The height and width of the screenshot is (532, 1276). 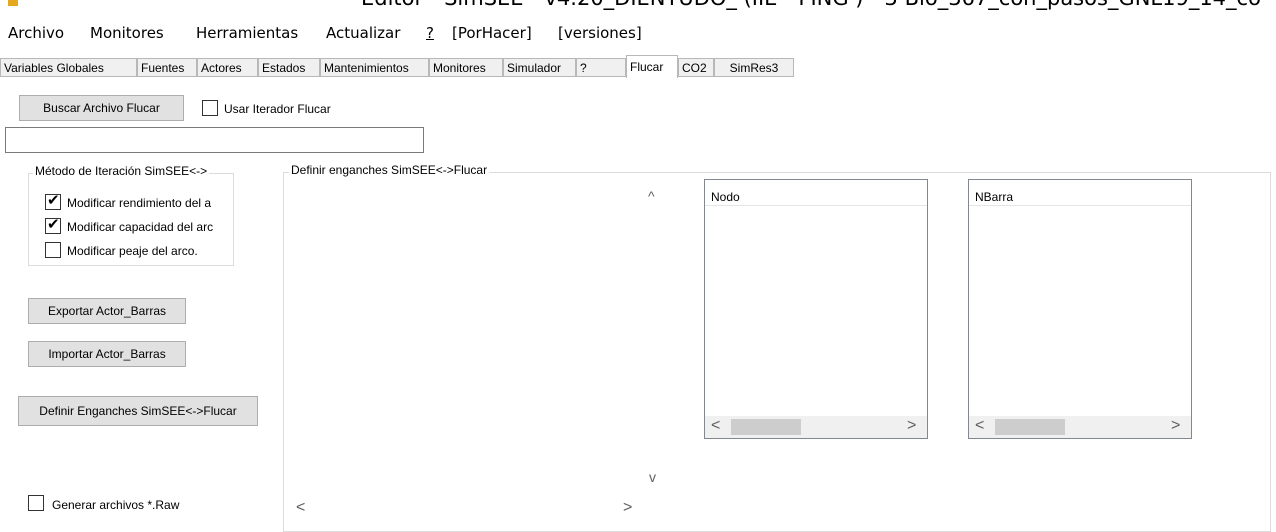 What do you see at coordinates (1080, 193) in the screenshot?
I see `nbarra-column-header: NBarra` at bounding box center [1080, 193].